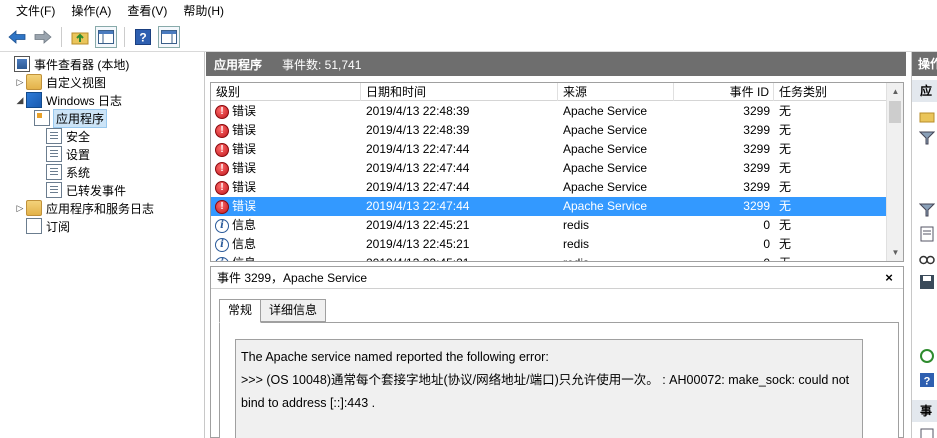  Describe the element at coordinates (169, 36) in the screenshot. I see `show-hide-action-pane-icon` at that location.